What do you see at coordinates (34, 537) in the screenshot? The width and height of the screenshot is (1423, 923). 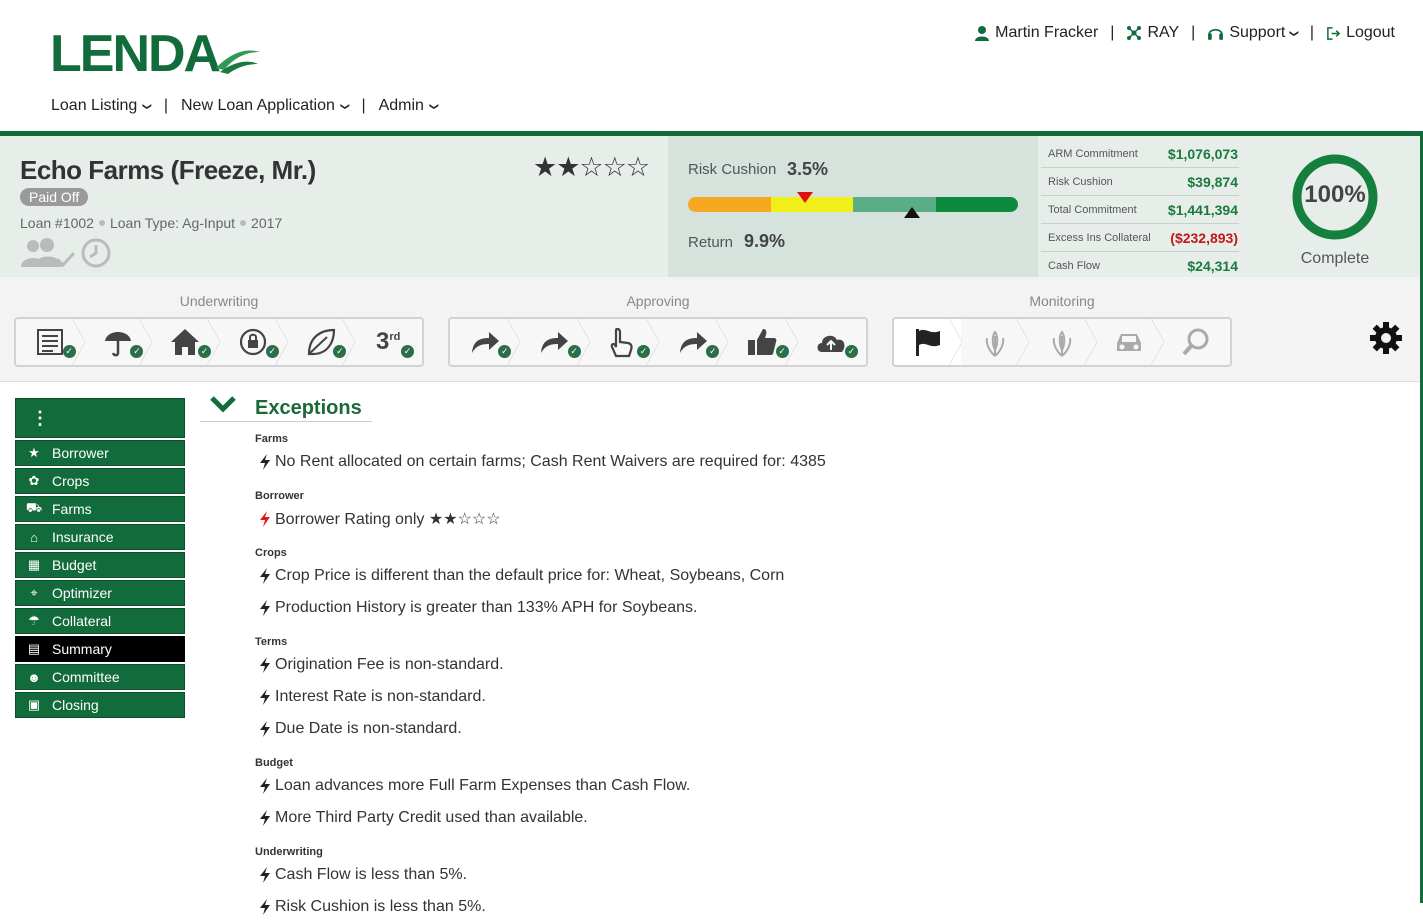 I see `institution-icon: ⌂` at bounding box center [34, 537].